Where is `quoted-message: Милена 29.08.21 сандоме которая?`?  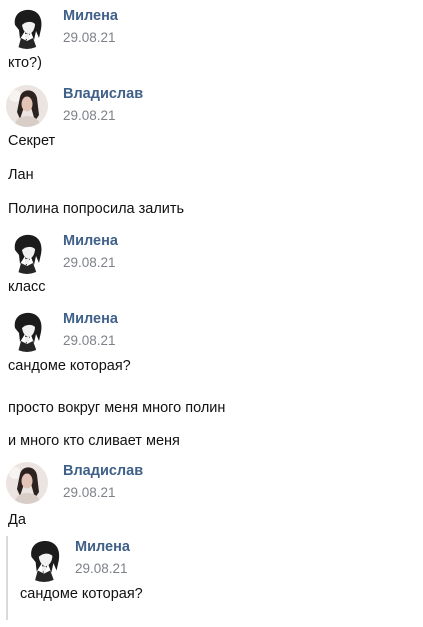 quoted-message: Милена 29.08.21 сандоме которая? is located at coordinates (212, 578).